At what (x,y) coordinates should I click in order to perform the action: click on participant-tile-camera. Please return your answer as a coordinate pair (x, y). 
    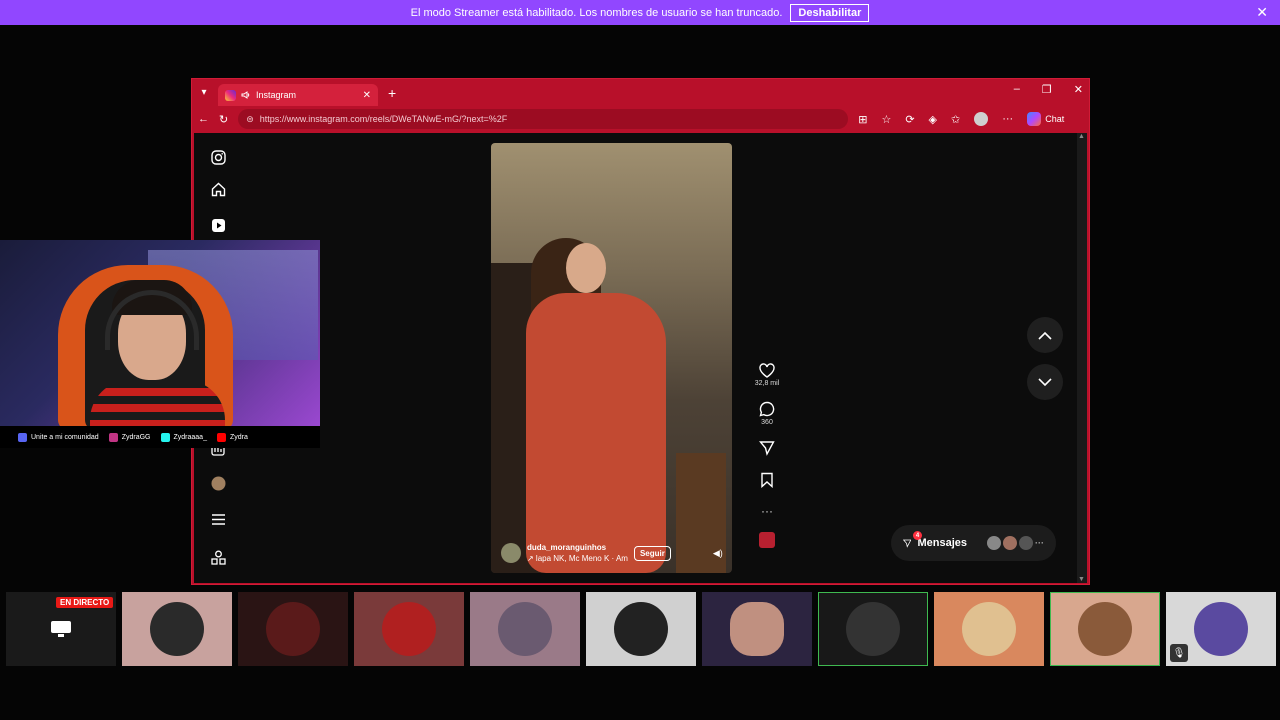
    Looking at the image, I should click on (757, 629).